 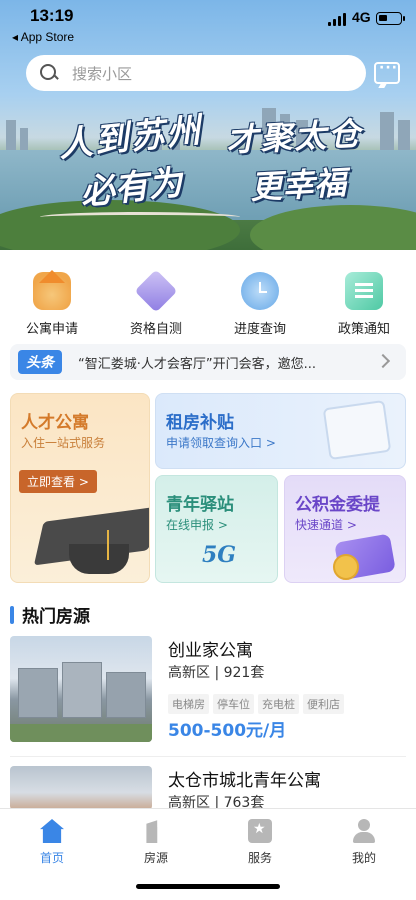 I want to click on quick-link-label: 资格自测, so click(x=155, y=329).